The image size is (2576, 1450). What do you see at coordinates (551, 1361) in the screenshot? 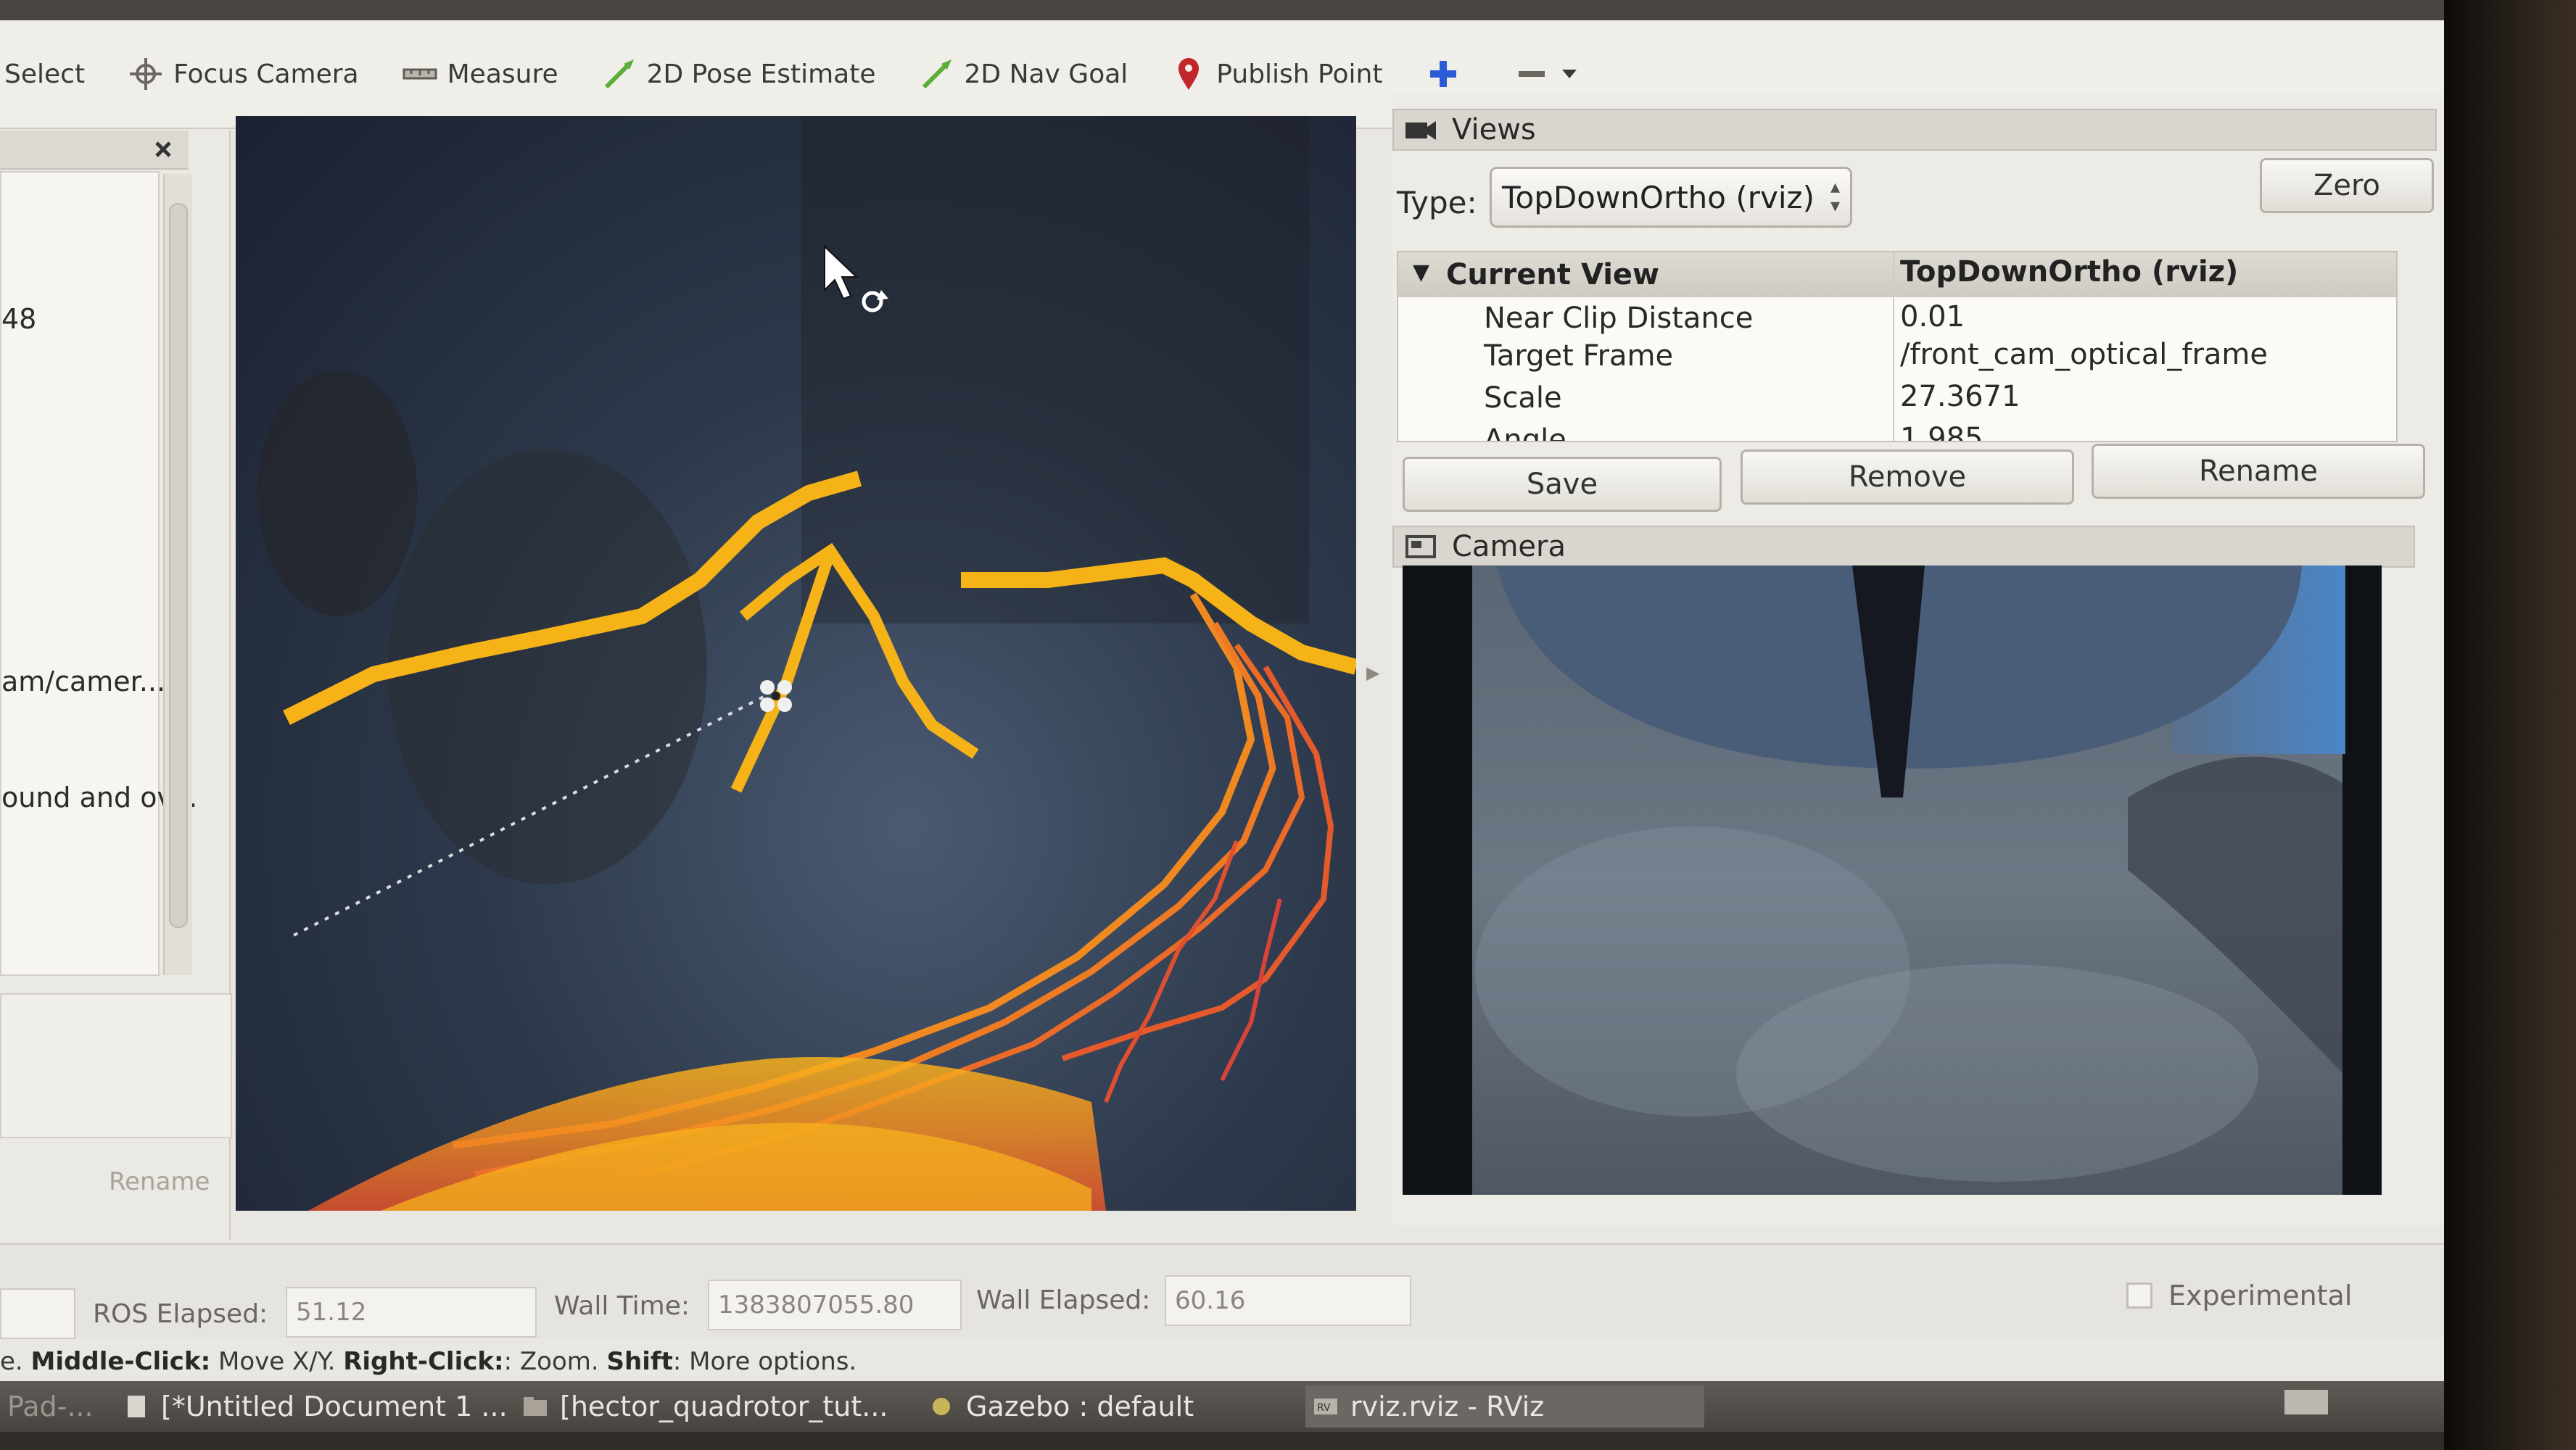
I see `status-right-text: : Zoom.` at bounding box center [551, 1361].